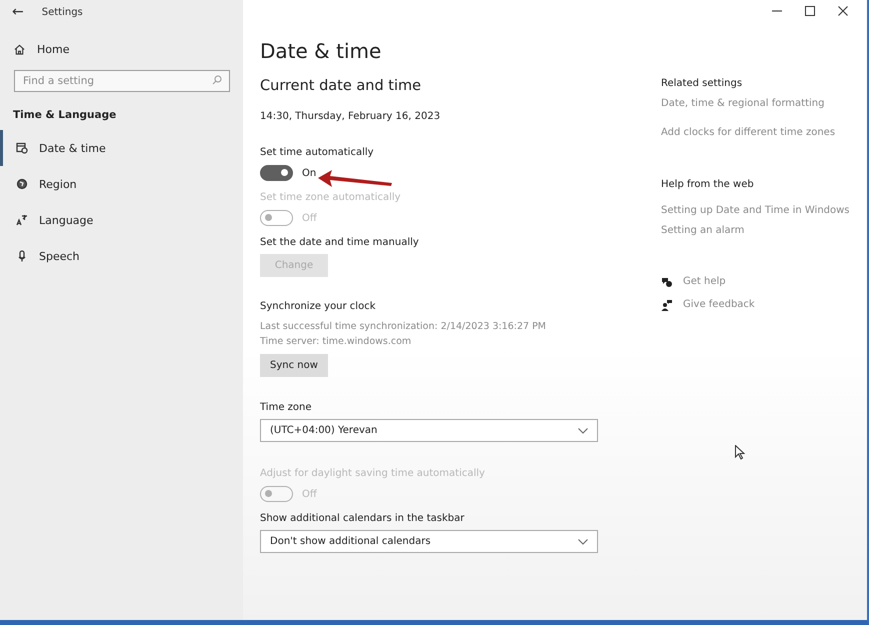 The width and height of the screenshot is (869, 625). What do you see at coordinates (22, 148) in the screenshot?
I see `calendar-icon` at bounding box center [22, 148].